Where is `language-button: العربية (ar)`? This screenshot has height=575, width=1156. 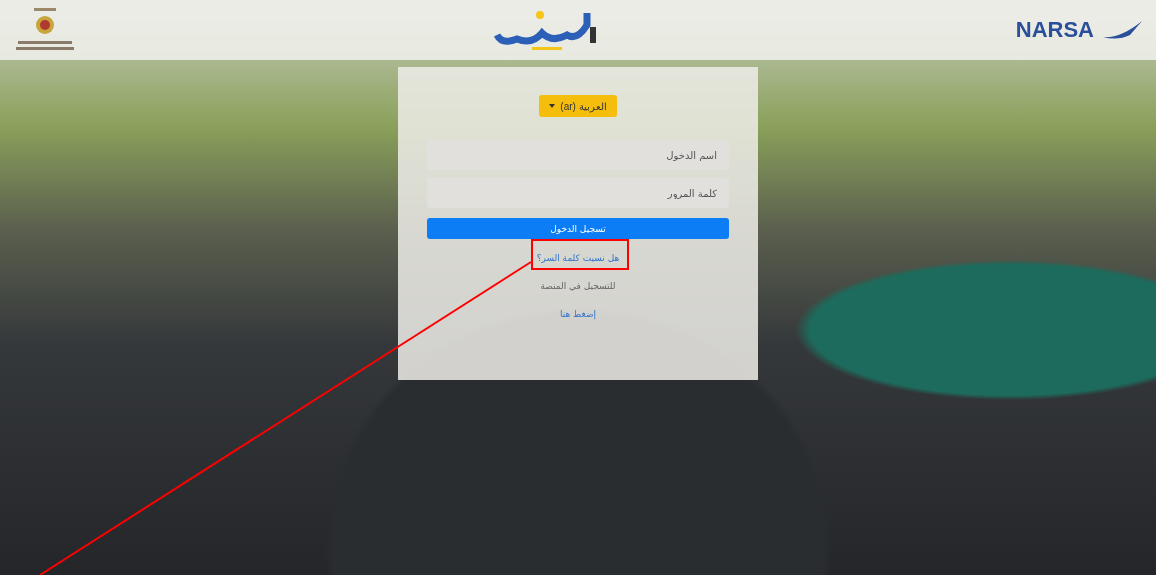 language-button: العربية (ar) is located at coordinates (578, 106).